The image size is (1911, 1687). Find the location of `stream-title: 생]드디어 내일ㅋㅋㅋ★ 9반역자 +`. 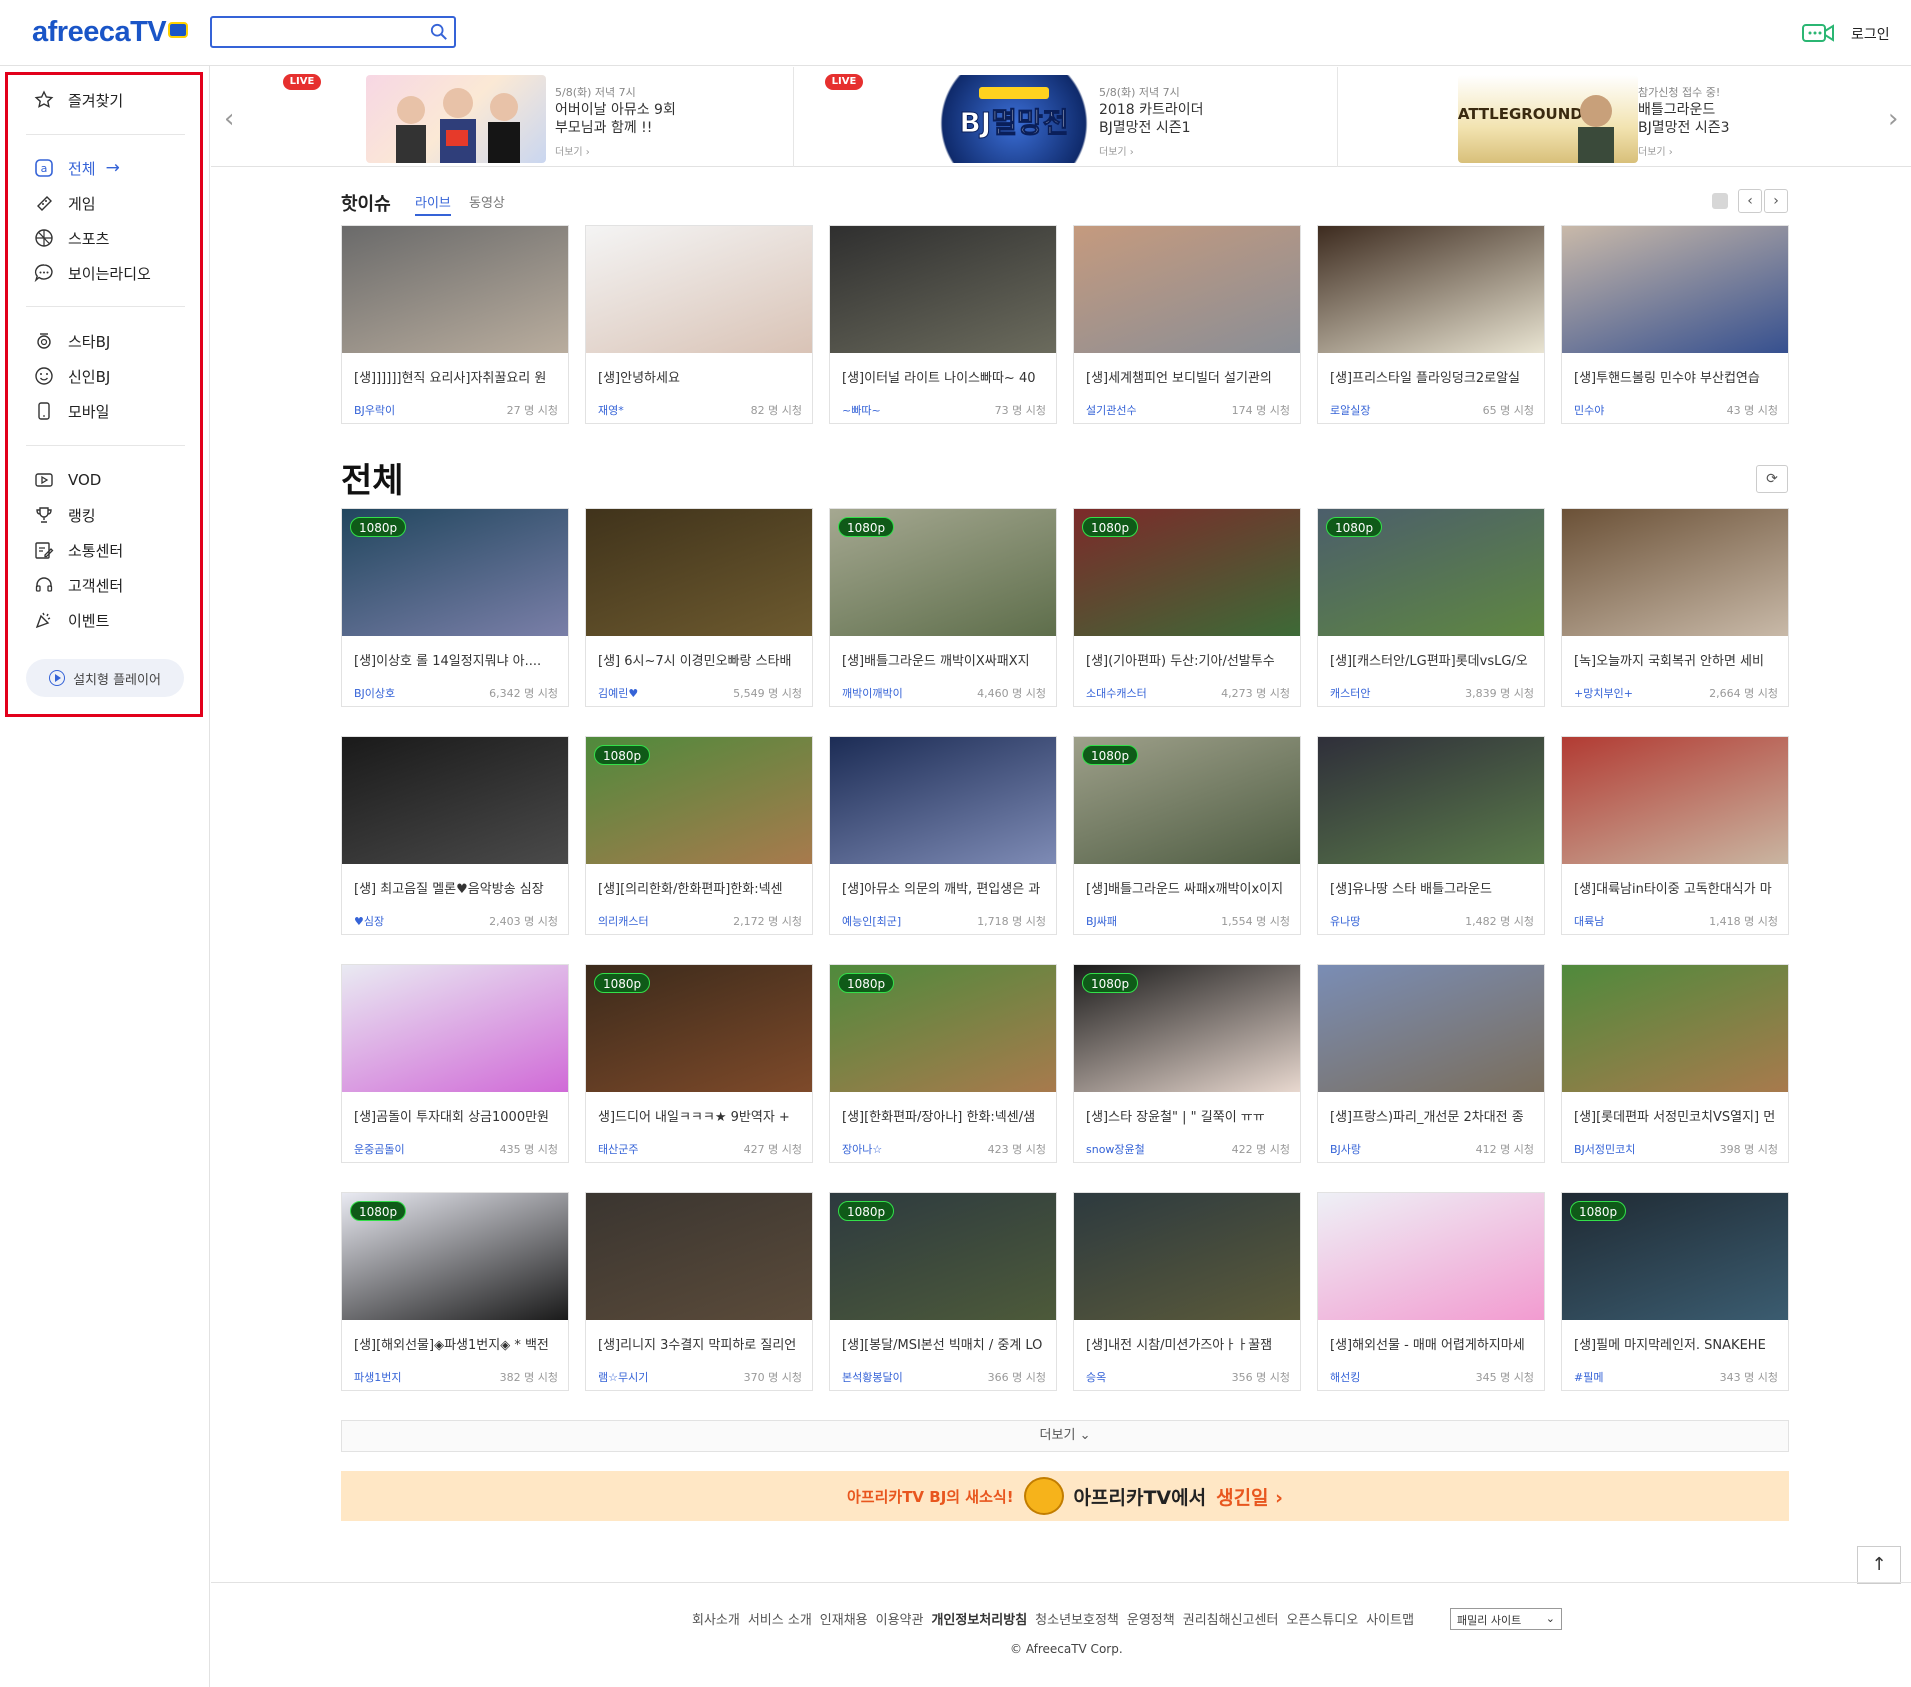

stream-title: 생]드디어 내일ㅋㅋㅋ★ 9반역자 + is located at coordinates (700, 1115).